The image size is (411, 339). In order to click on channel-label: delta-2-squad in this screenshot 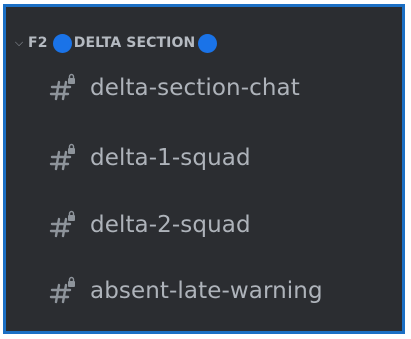, I will do `click(170, 225)`.